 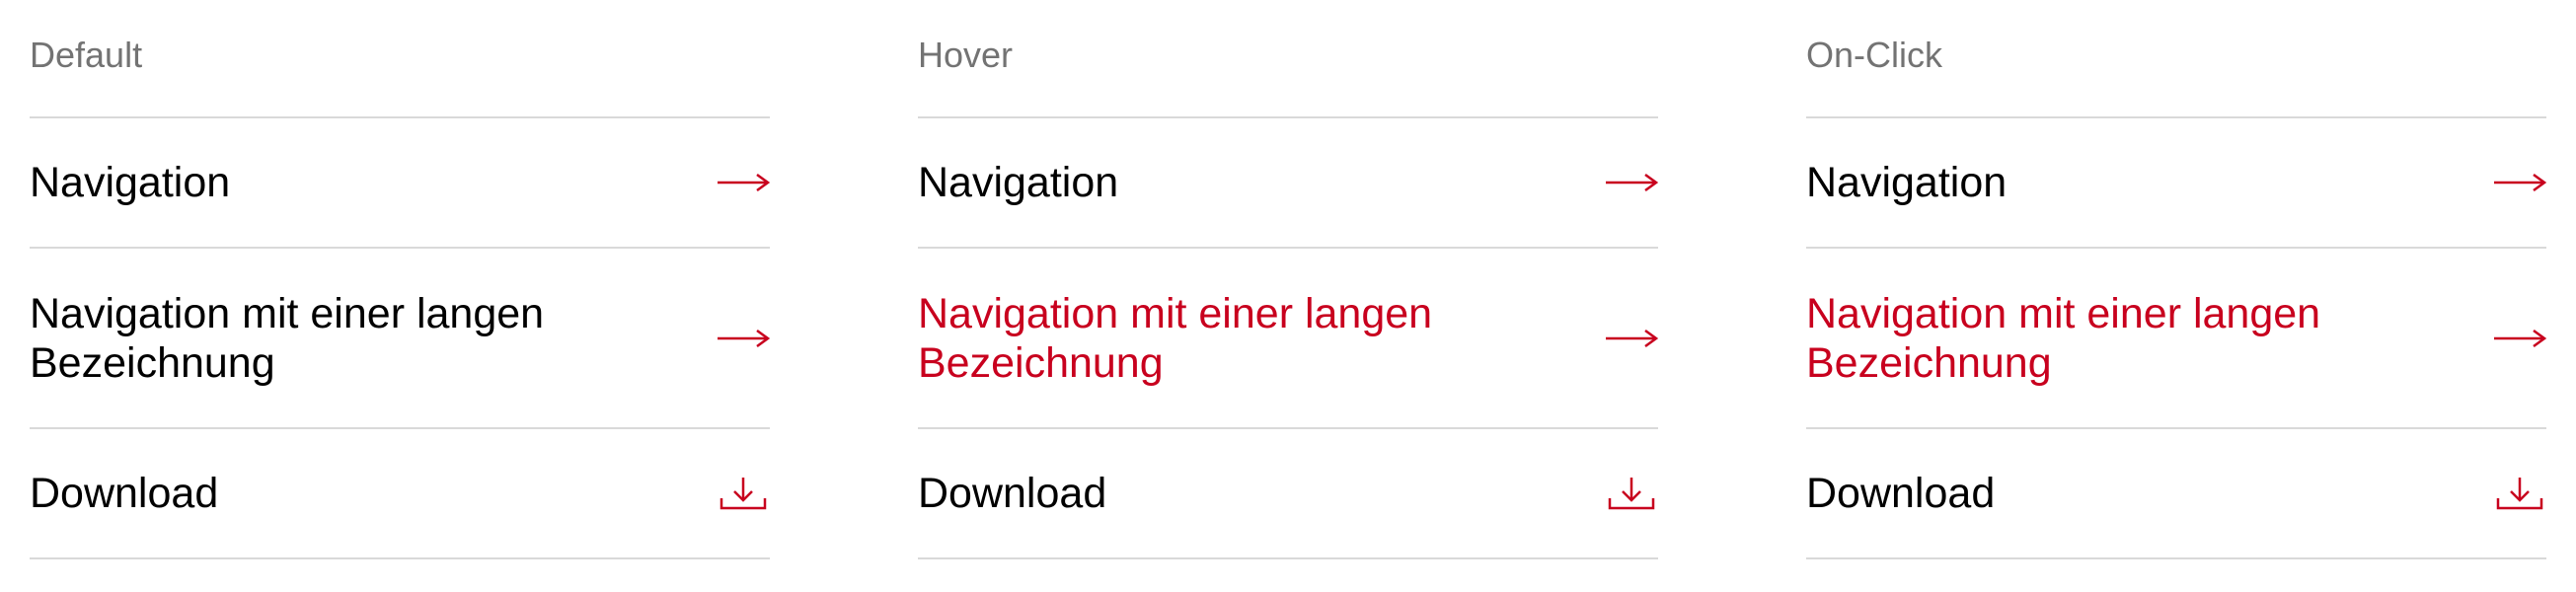 I want to click on nav-link-row-long: Navigation mit einer langen Bezeichnung, so click(x=400, y=339).